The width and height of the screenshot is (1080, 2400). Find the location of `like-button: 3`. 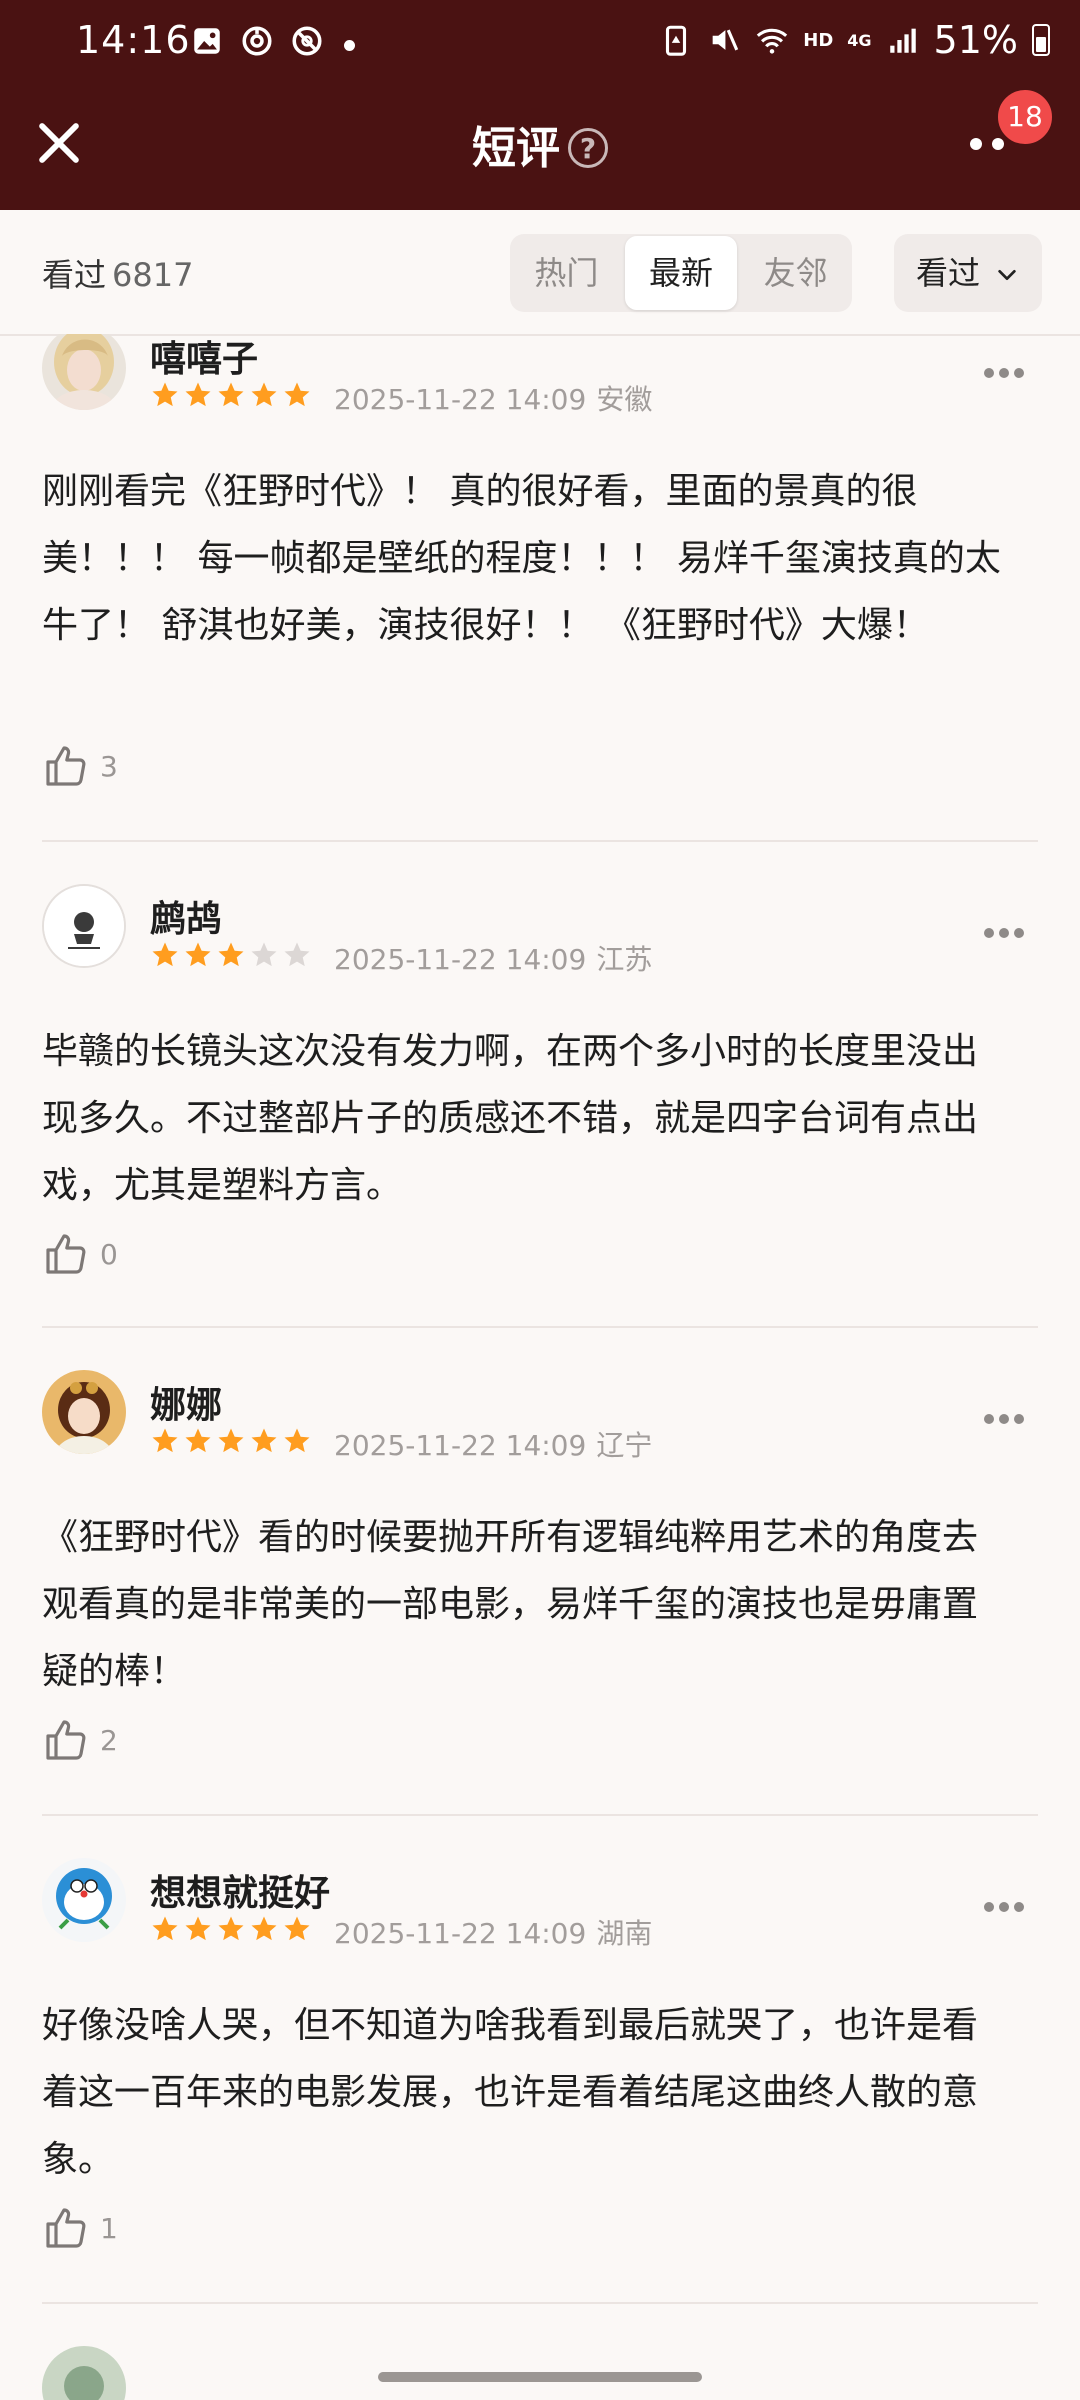

like-button: 3 is located at coordinates (80, 766).